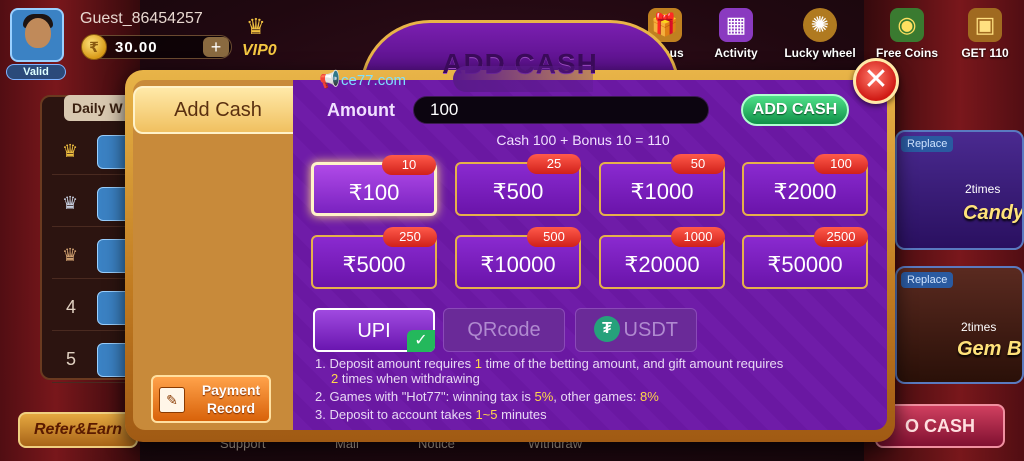 The width and height of the screenshot is (1024, 461). Describe the element at coordinates (820, 25) in the screenshot. I see `wheel-icon: ✺` at that location.